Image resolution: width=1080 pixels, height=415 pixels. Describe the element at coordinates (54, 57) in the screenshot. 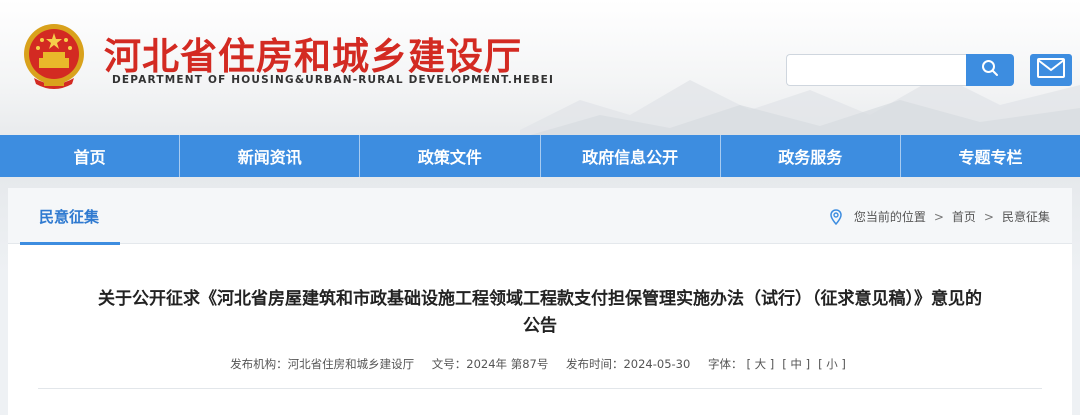

I see `national-emblem-icon` at that location.